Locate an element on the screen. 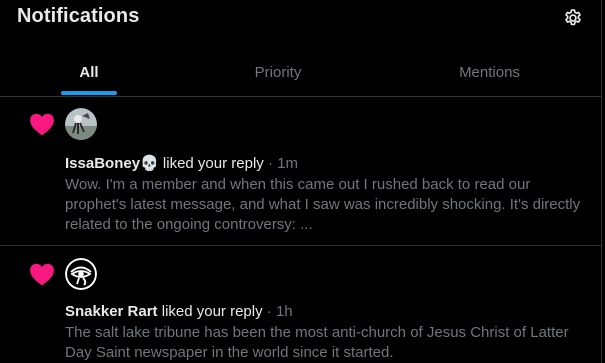 This screenshot has width=605, height=363. tab-priority-label: Priority is located at coordinates (278, 72).